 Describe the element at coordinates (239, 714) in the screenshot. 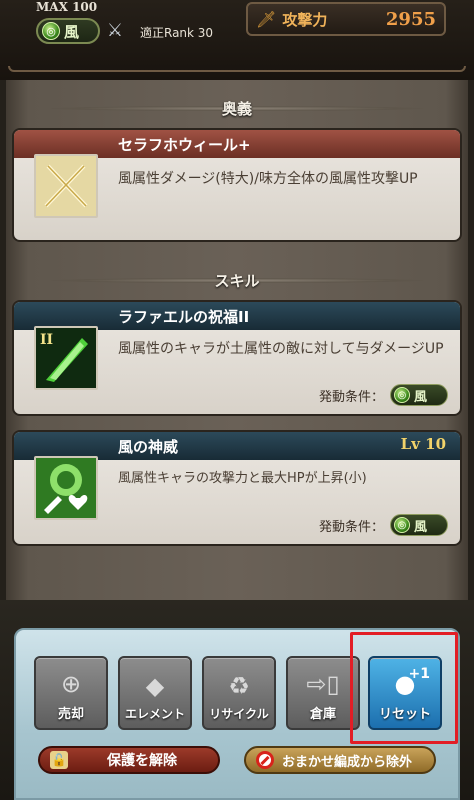

I see `recycle-label: リサイクル` at that location.